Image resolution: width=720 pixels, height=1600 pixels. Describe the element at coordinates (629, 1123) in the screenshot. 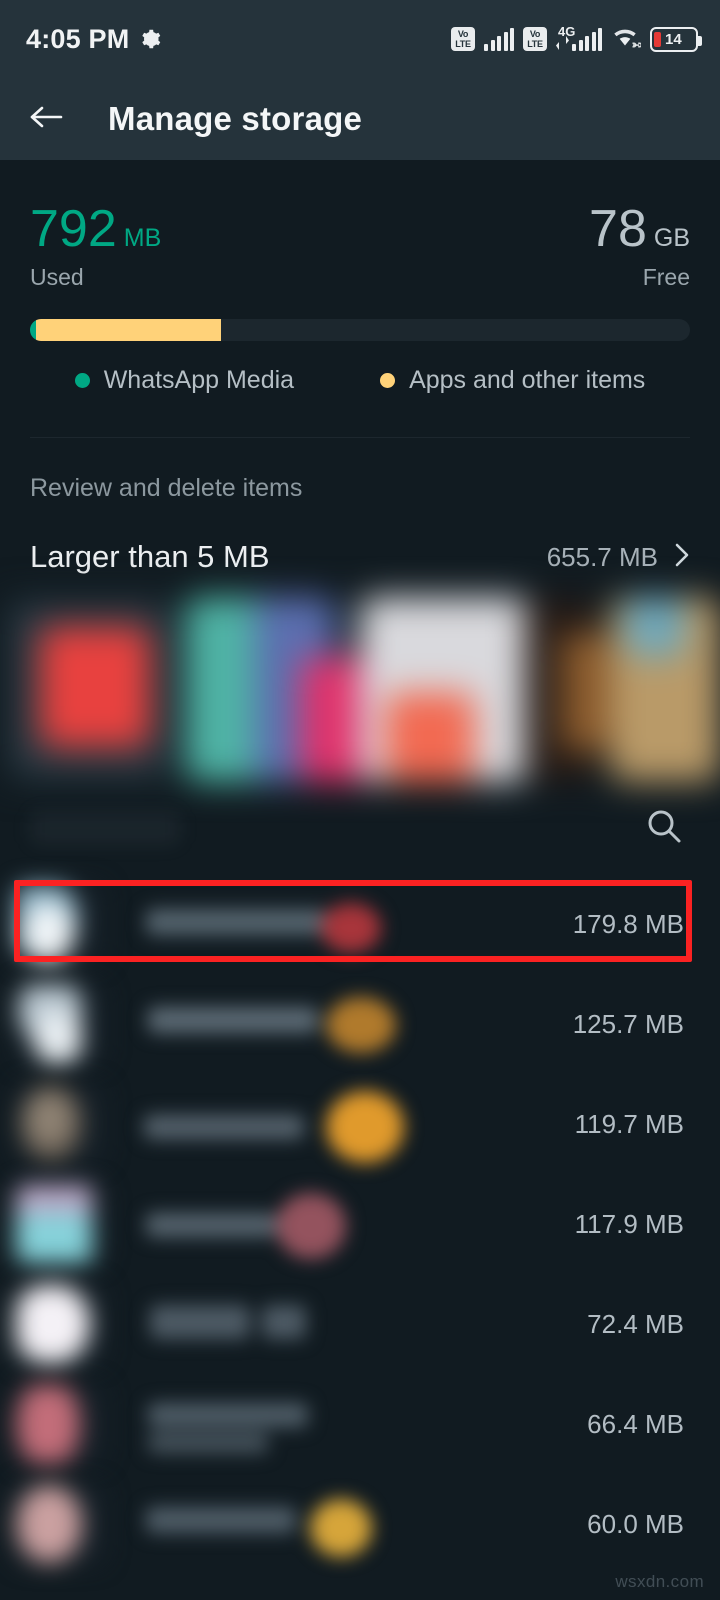

I see `file-size: 119.7 MB` at that location.